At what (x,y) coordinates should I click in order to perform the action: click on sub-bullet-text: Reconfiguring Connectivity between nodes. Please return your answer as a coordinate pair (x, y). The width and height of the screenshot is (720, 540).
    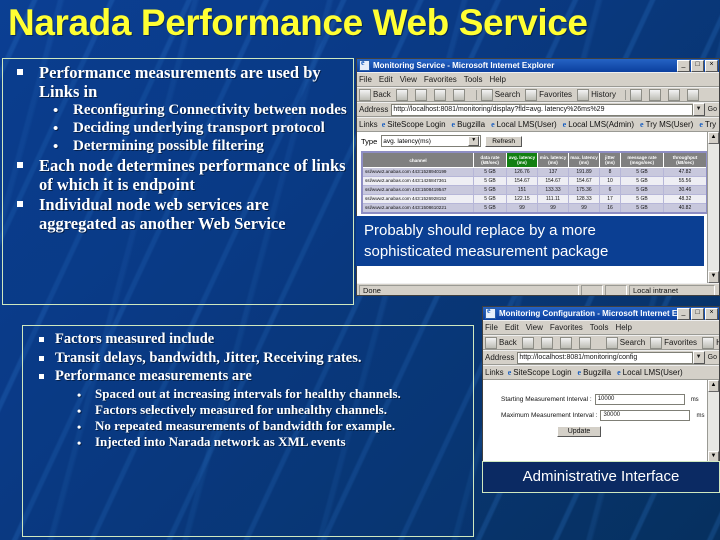
    Looking at the image, I should click on (210, 110).